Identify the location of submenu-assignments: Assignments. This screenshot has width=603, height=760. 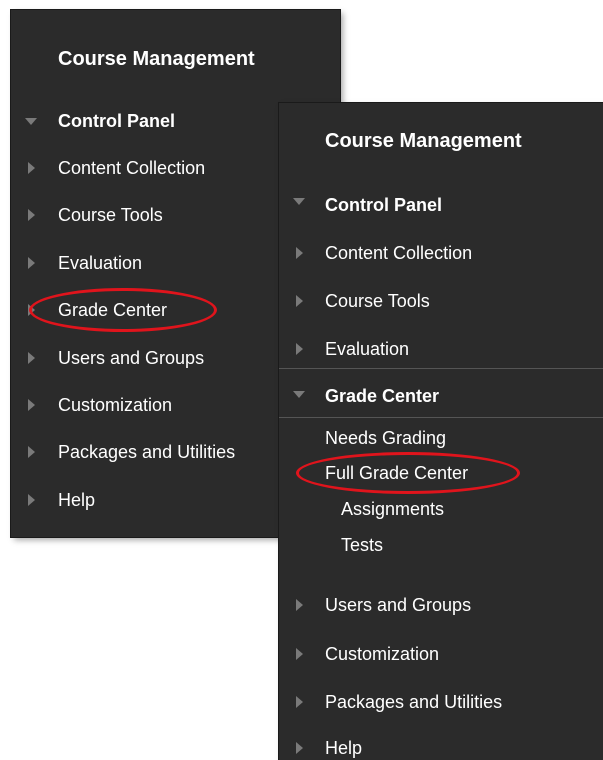
(392, 509).